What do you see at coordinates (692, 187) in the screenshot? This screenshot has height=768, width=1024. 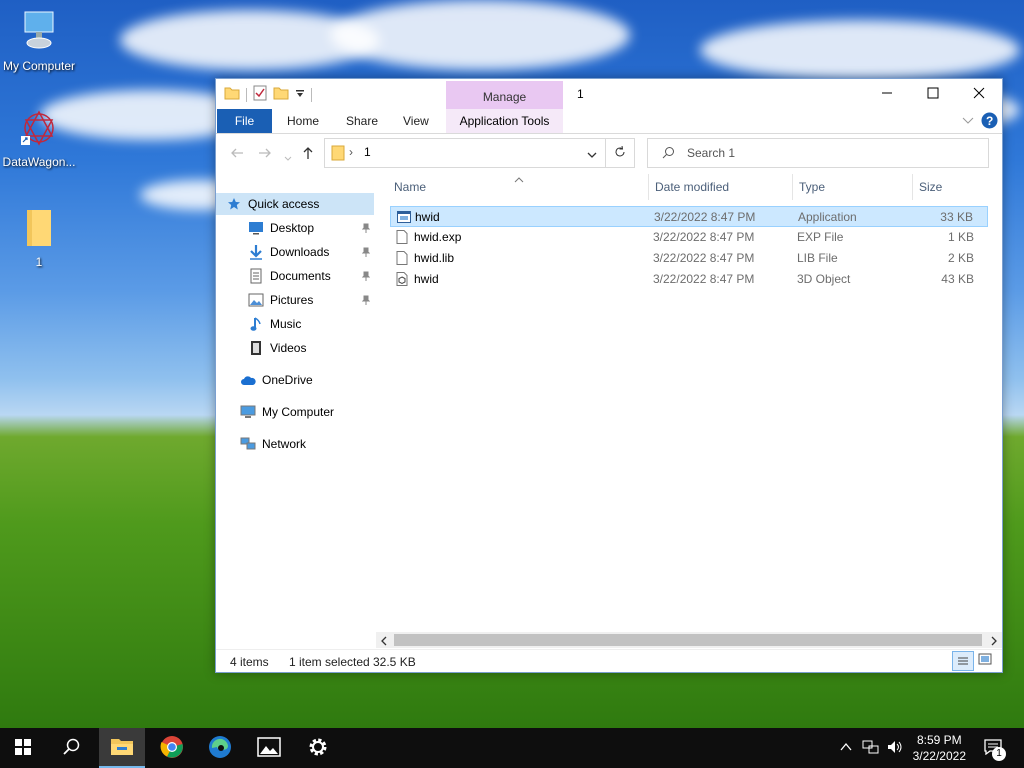 I see `column-header-date: Date modified` at bounding box center [692, 187].